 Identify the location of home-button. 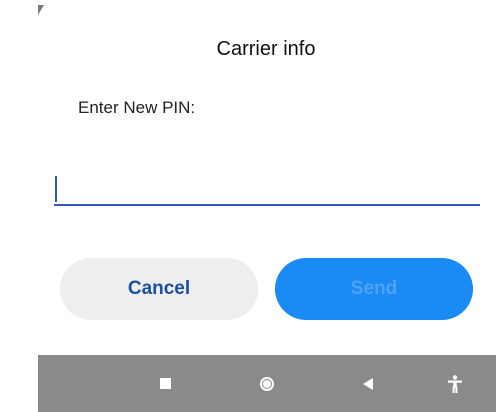
(267, 383).